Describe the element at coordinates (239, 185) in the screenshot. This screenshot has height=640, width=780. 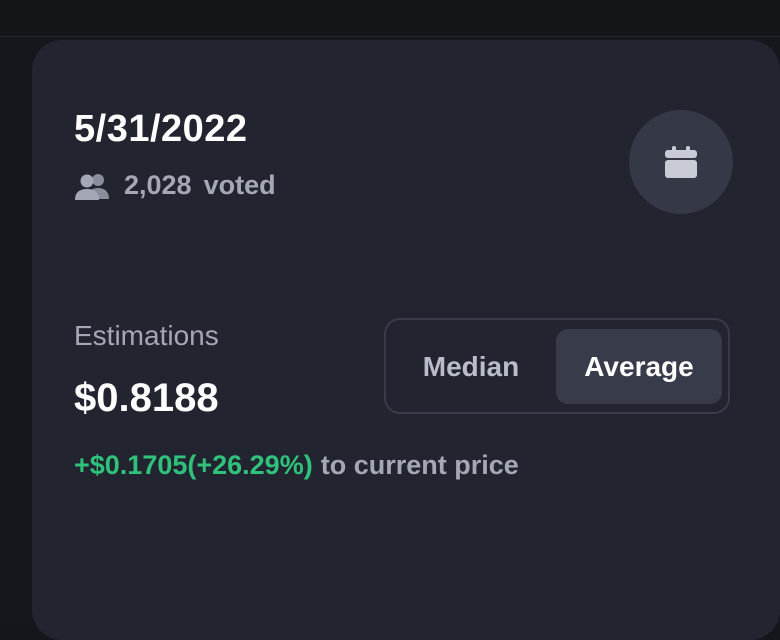
I see `voters-label: voted` at that location.